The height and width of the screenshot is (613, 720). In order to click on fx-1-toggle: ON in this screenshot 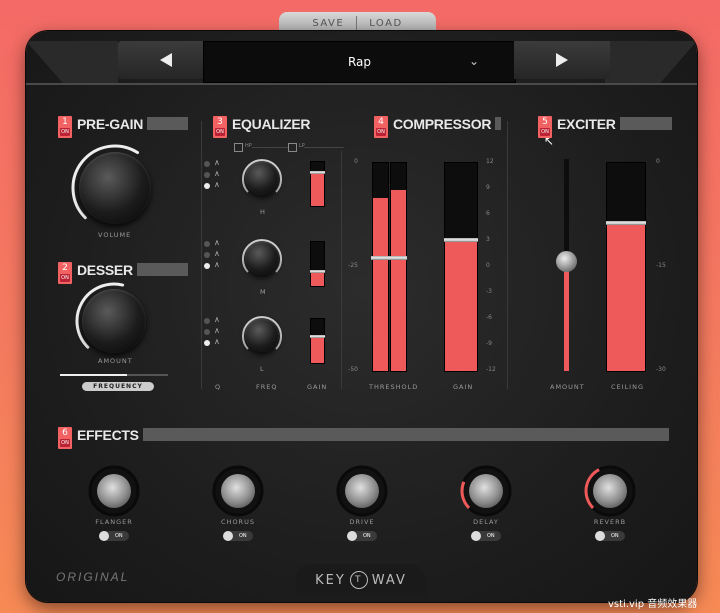, I will do `click(238, 536)`.